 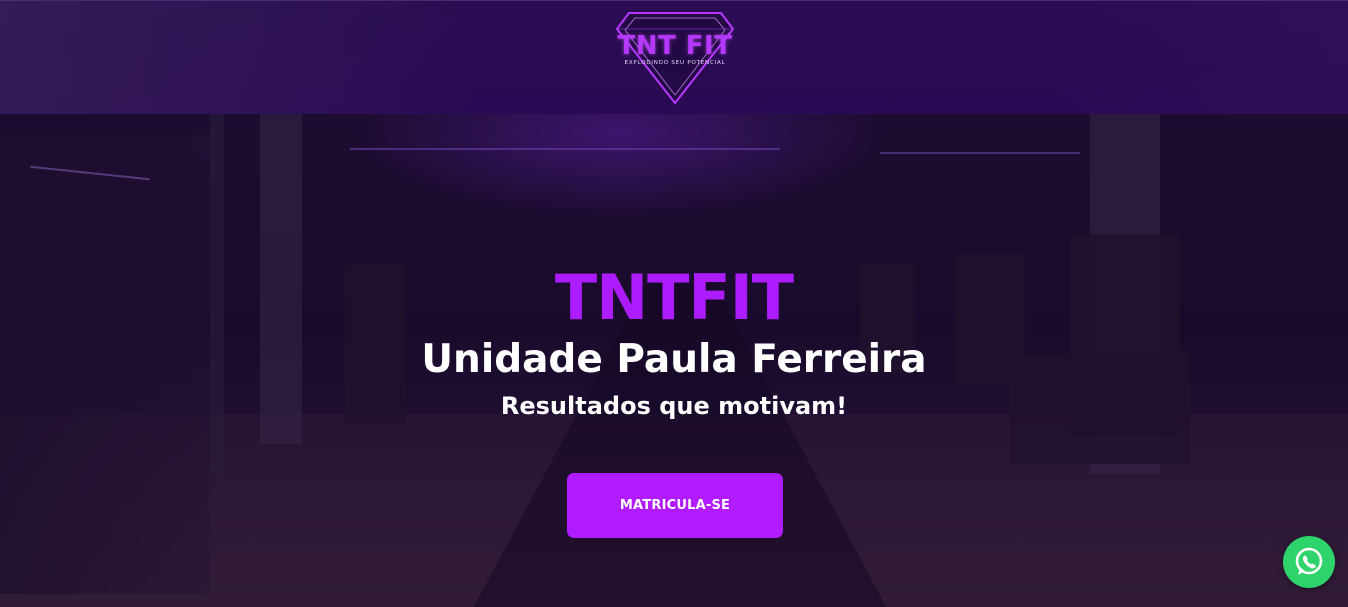 I want to click on hero-tagline: Resultados que motivam!, so click(x=674, y=406).